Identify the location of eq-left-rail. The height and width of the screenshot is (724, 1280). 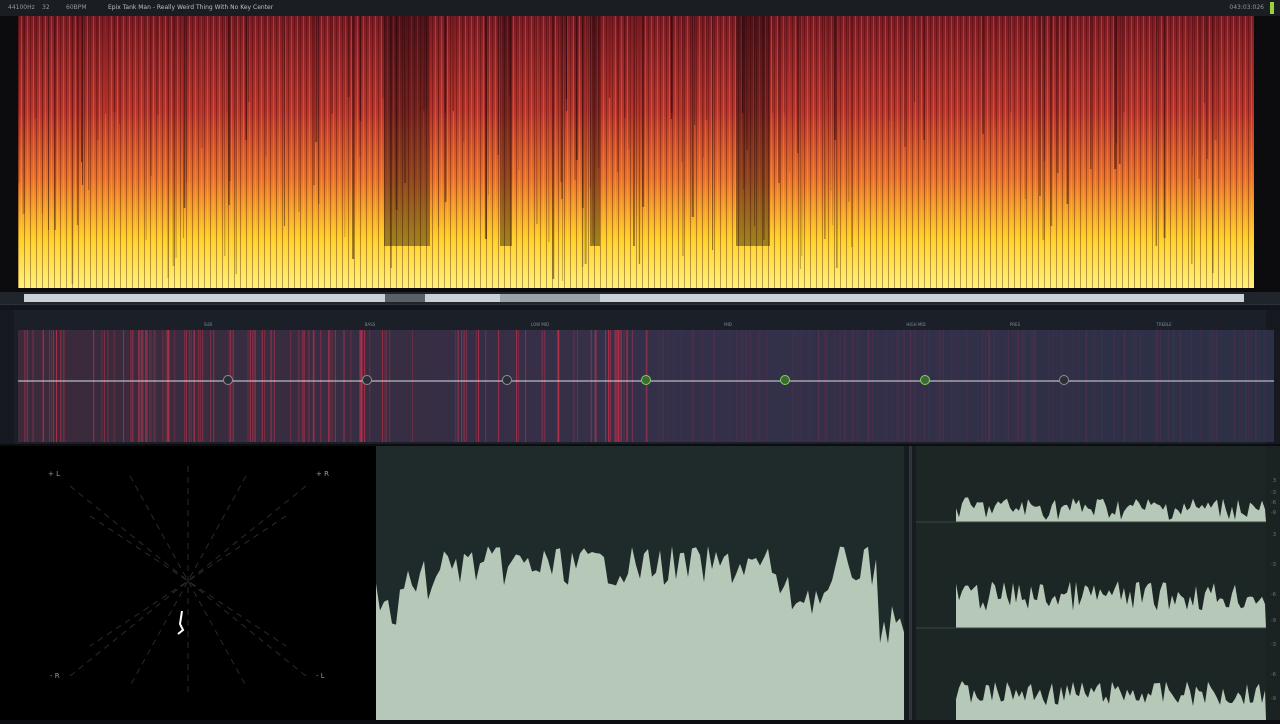
(7, 377).